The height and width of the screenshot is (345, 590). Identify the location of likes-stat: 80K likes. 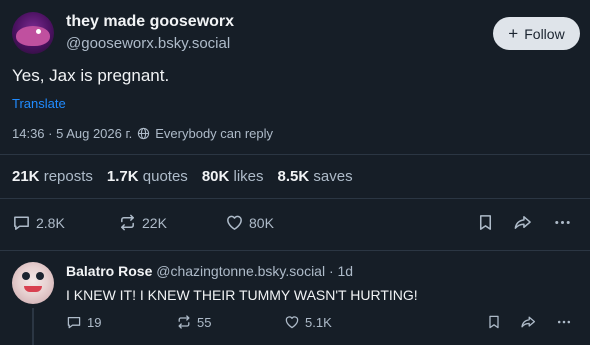
(233, 176).